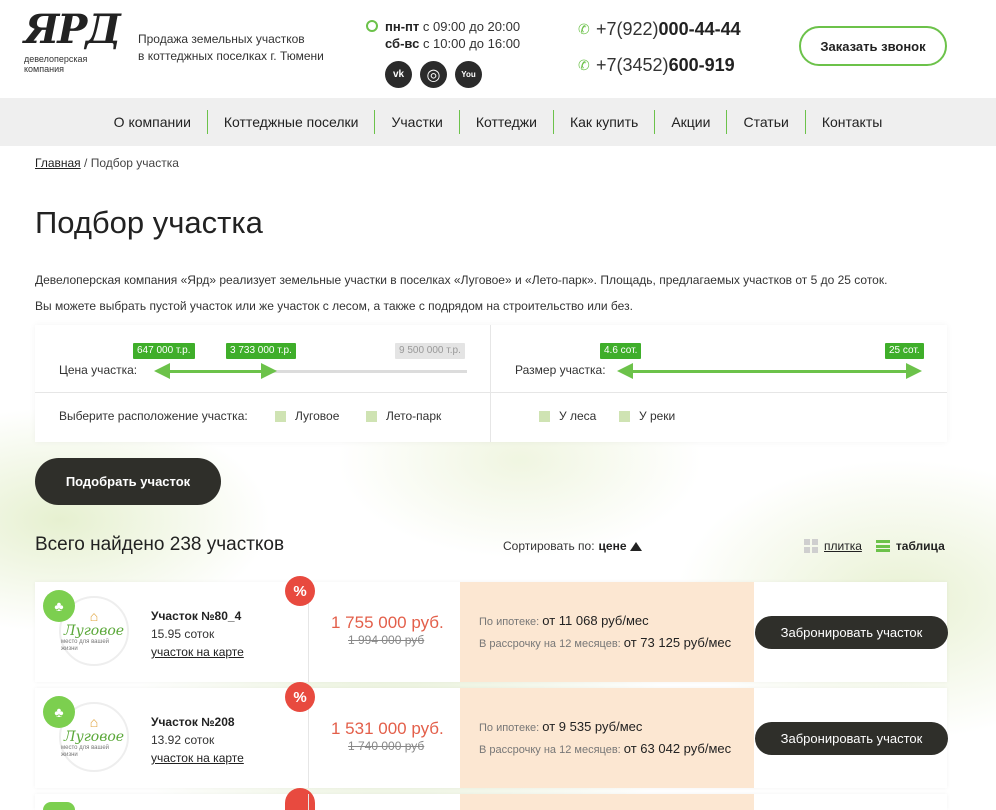  I want to click on phone-1-prefix: +7(922), so click(627, 28).